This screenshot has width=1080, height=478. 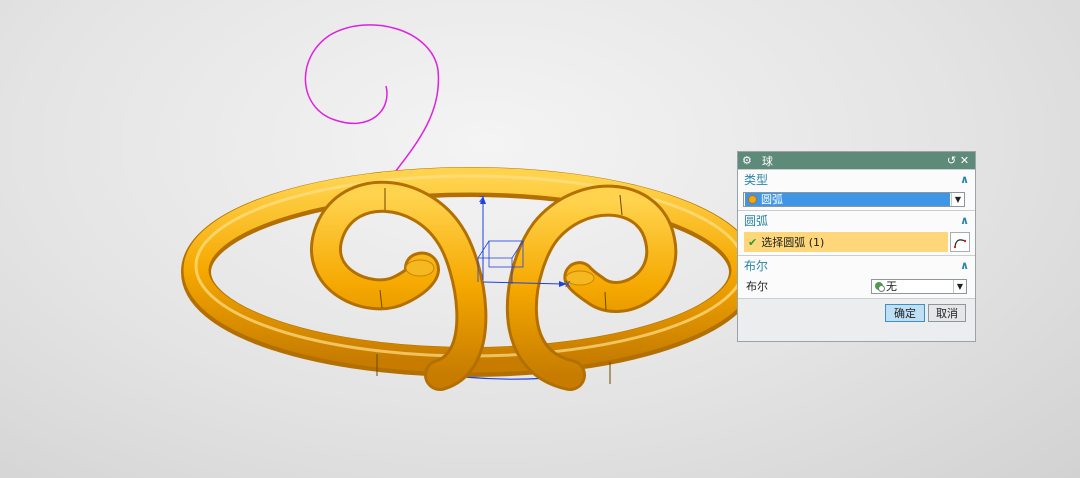 What do you see at coordinates (856, 179) in the screenshot?
I see `type-section-header: 类型 ∧` at bounding box center [856, 179].